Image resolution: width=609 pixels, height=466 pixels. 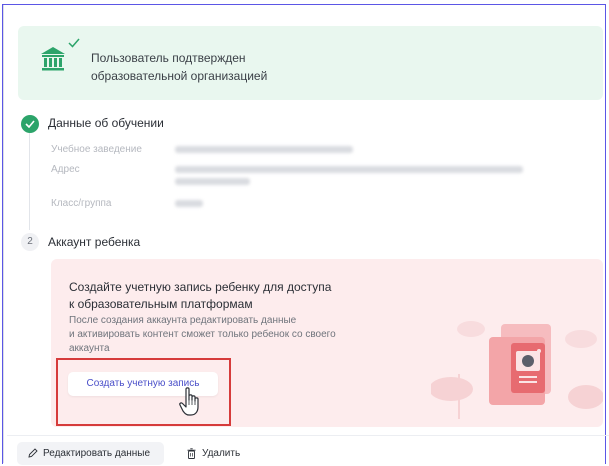 I want to click on hand-cursor-icon, so click(x=189, y=401).